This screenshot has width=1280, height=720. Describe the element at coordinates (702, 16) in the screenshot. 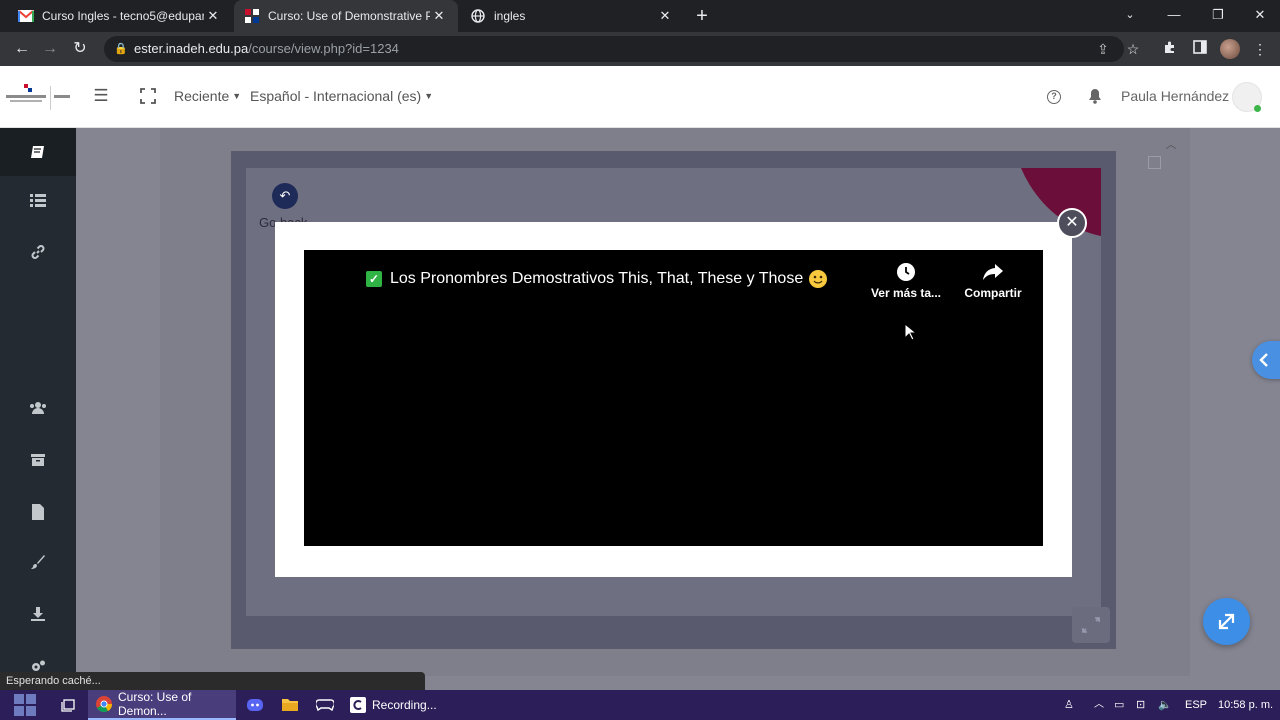

I see `new-tab-button: +` at that location.